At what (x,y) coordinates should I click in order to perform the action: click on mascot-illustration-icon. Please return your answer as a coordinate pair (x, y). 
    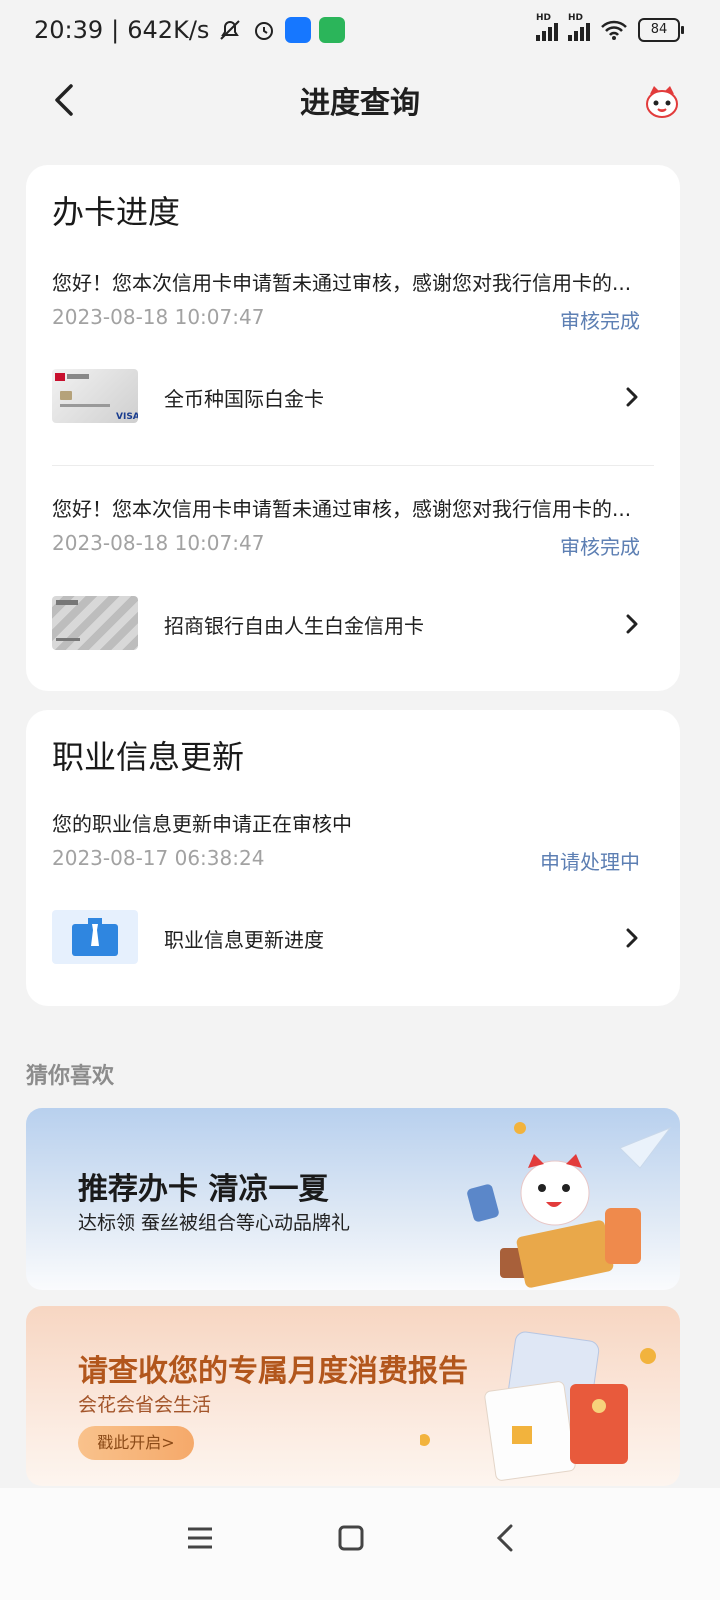
    Looking at the image, I should click on (569, 1205).